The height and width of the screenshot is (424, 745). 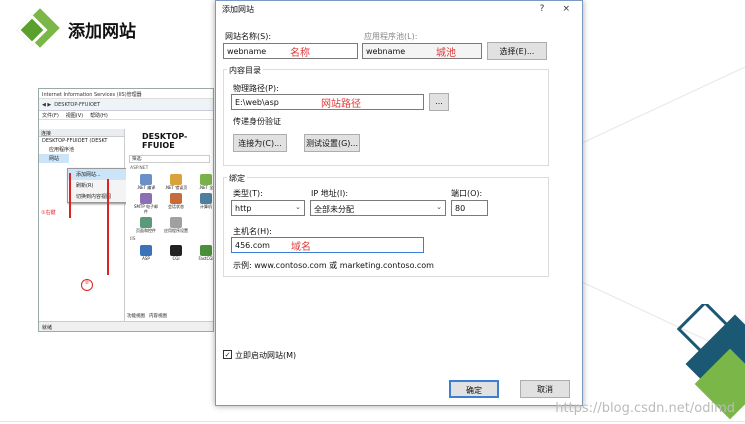 I want to click on feature-grid-iis: ASP CGI FastCGI, so click(x=169, y=253).